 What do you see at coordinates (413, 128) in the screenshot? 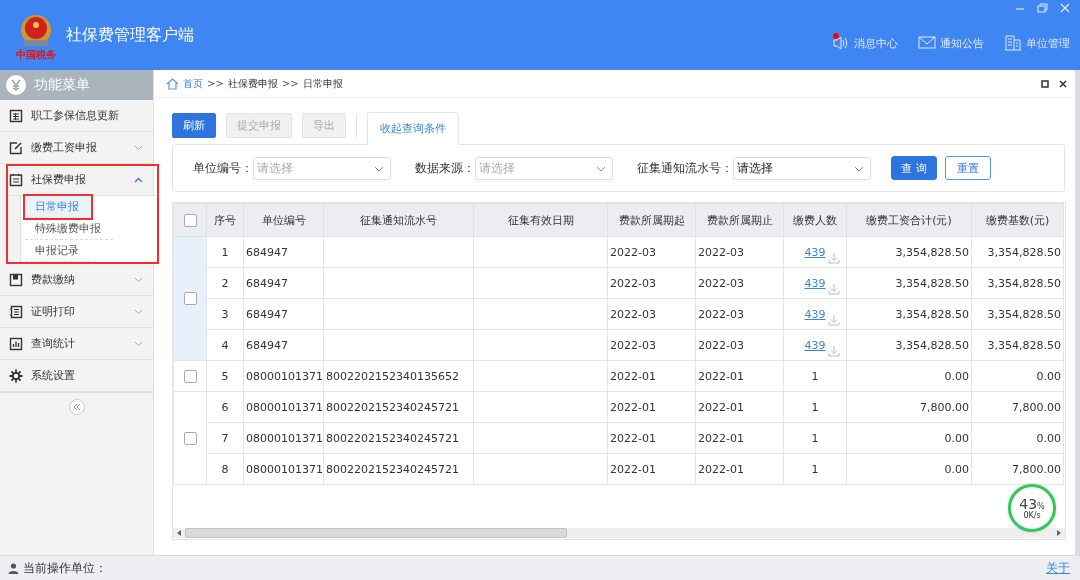
I see `tab: 收起查询条件` at bounding box center [413, 128].